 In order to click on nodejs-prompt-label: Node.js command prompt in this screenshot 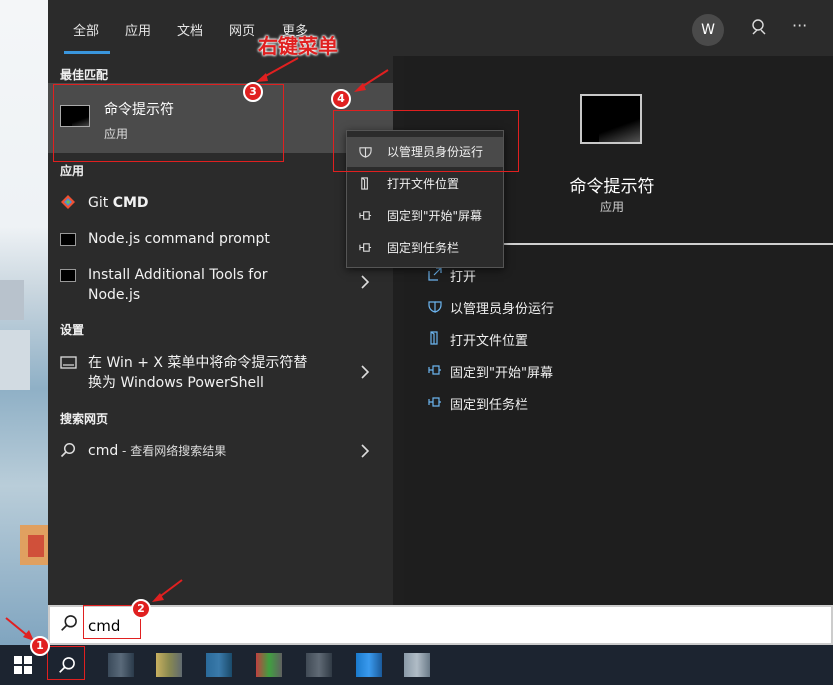, I will do `click(179, 239)`.